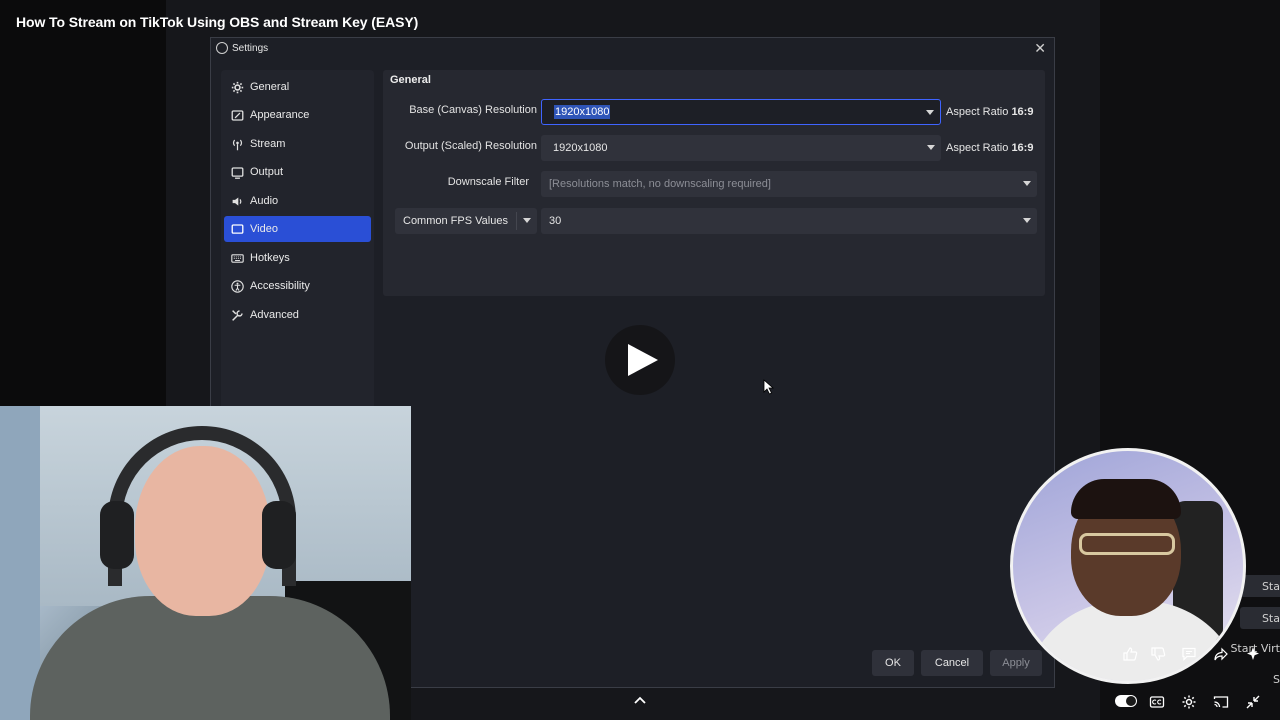 This screenshot has height=720, width=1280. Describe the element at coordinates (470, 146) in the screenshot. I see `output-resolution-label: Output (Scaled) Resolution` at that location.